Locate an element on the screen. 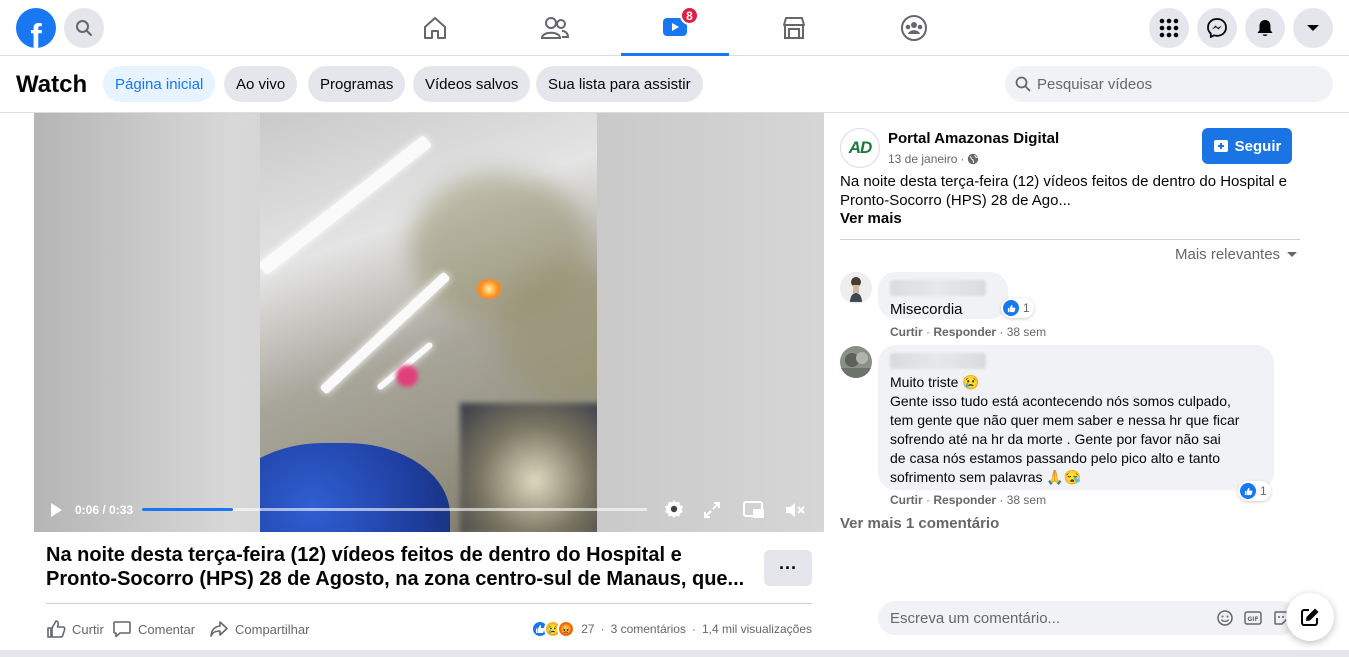 This screenshot has height=657, width=1349. page-avatar: AD is located at coordinates (860, 148).